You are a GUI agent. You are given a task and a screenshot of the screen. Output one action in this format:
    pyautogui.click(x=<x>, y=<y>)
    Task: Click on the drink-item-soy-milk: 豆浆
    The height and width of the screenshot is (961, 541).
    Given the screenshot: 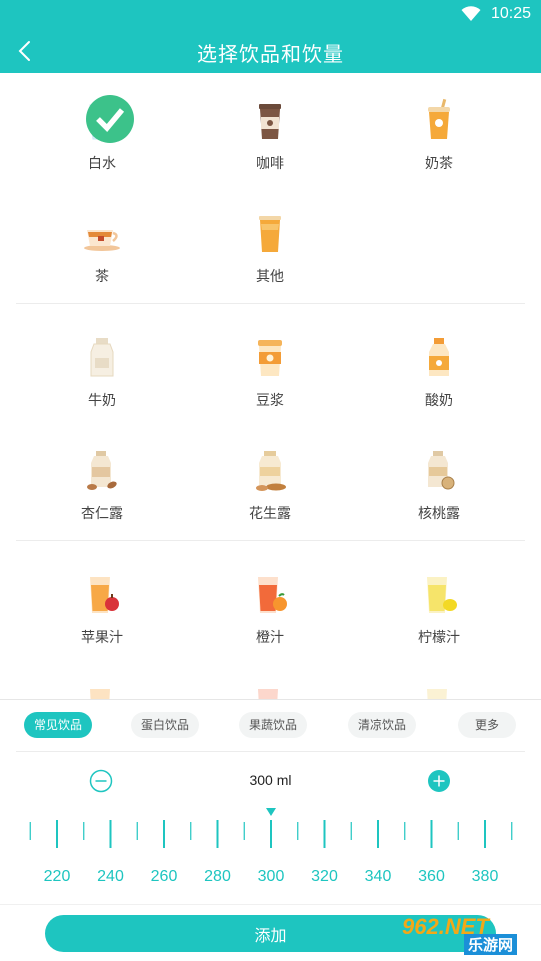 What is the action you would take?
    pyautogui.click(x=270, y=372)
    